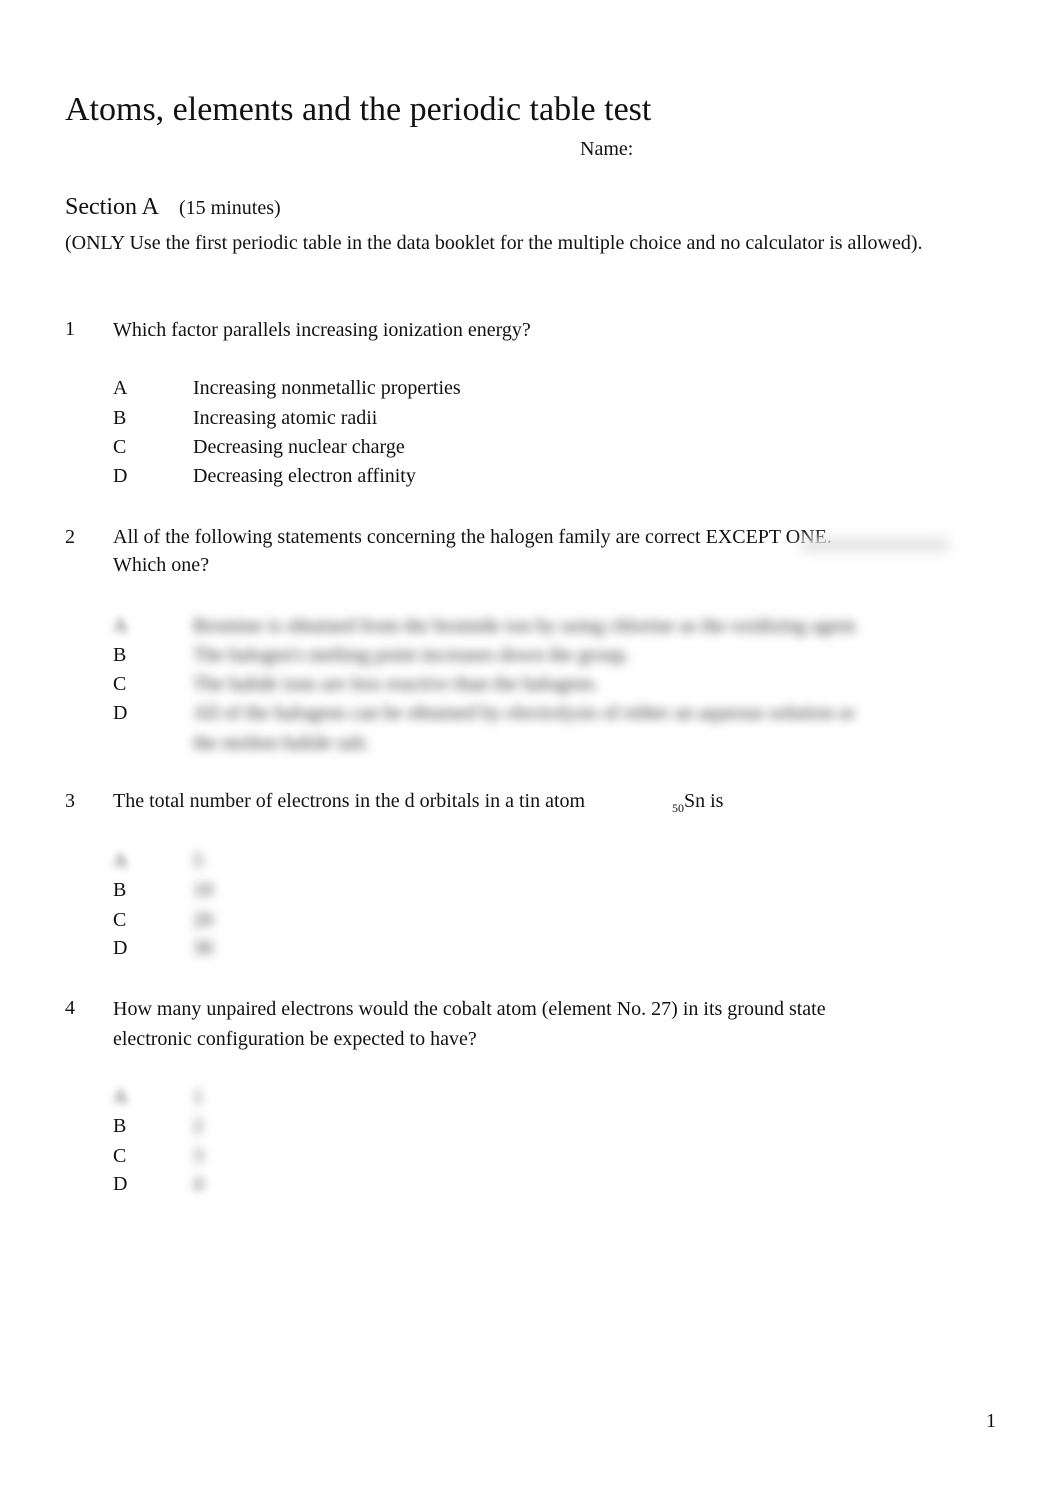 The image size is (1062, 1504). I want to click on element-notation: 50Sn is, so click(697, 804).